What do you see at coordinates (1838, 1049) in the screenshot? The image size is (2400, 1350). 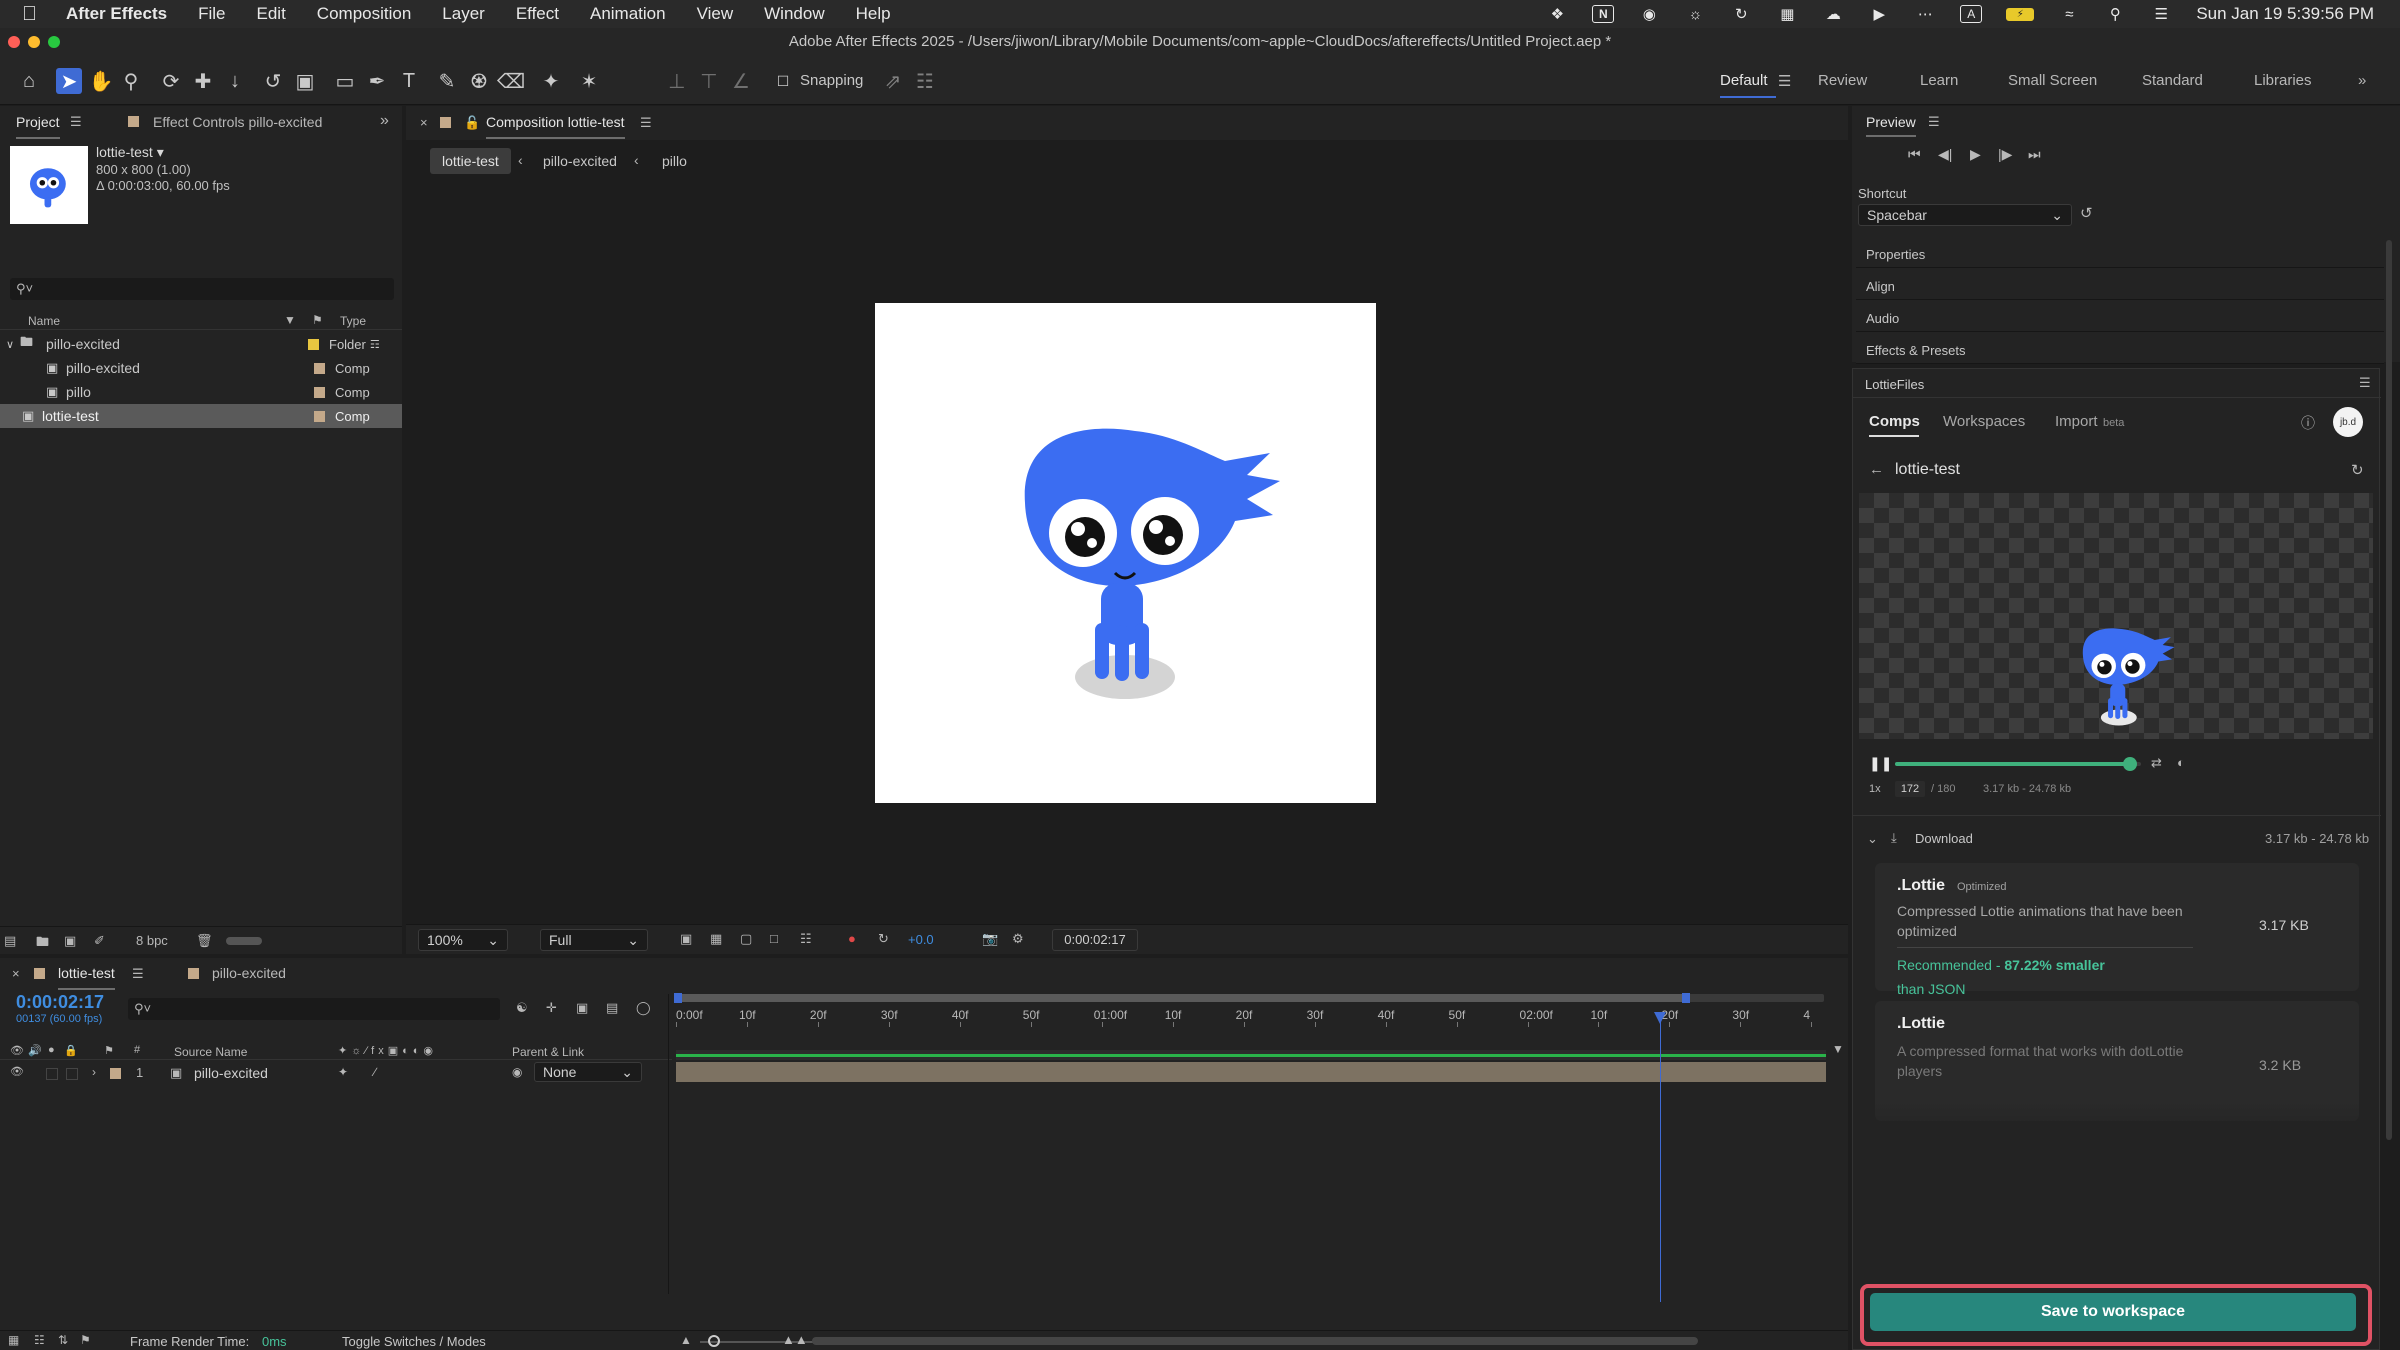 I see `work-area-end-icon: ▼` at bounding box center [1838, 1049].